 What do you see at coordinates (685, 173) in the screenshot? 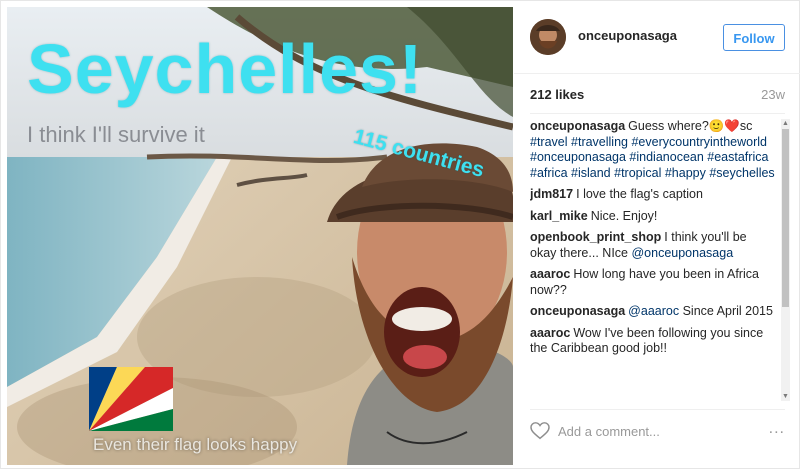
I see `hashtag-link: #happy` at bounding box center [685, 173].